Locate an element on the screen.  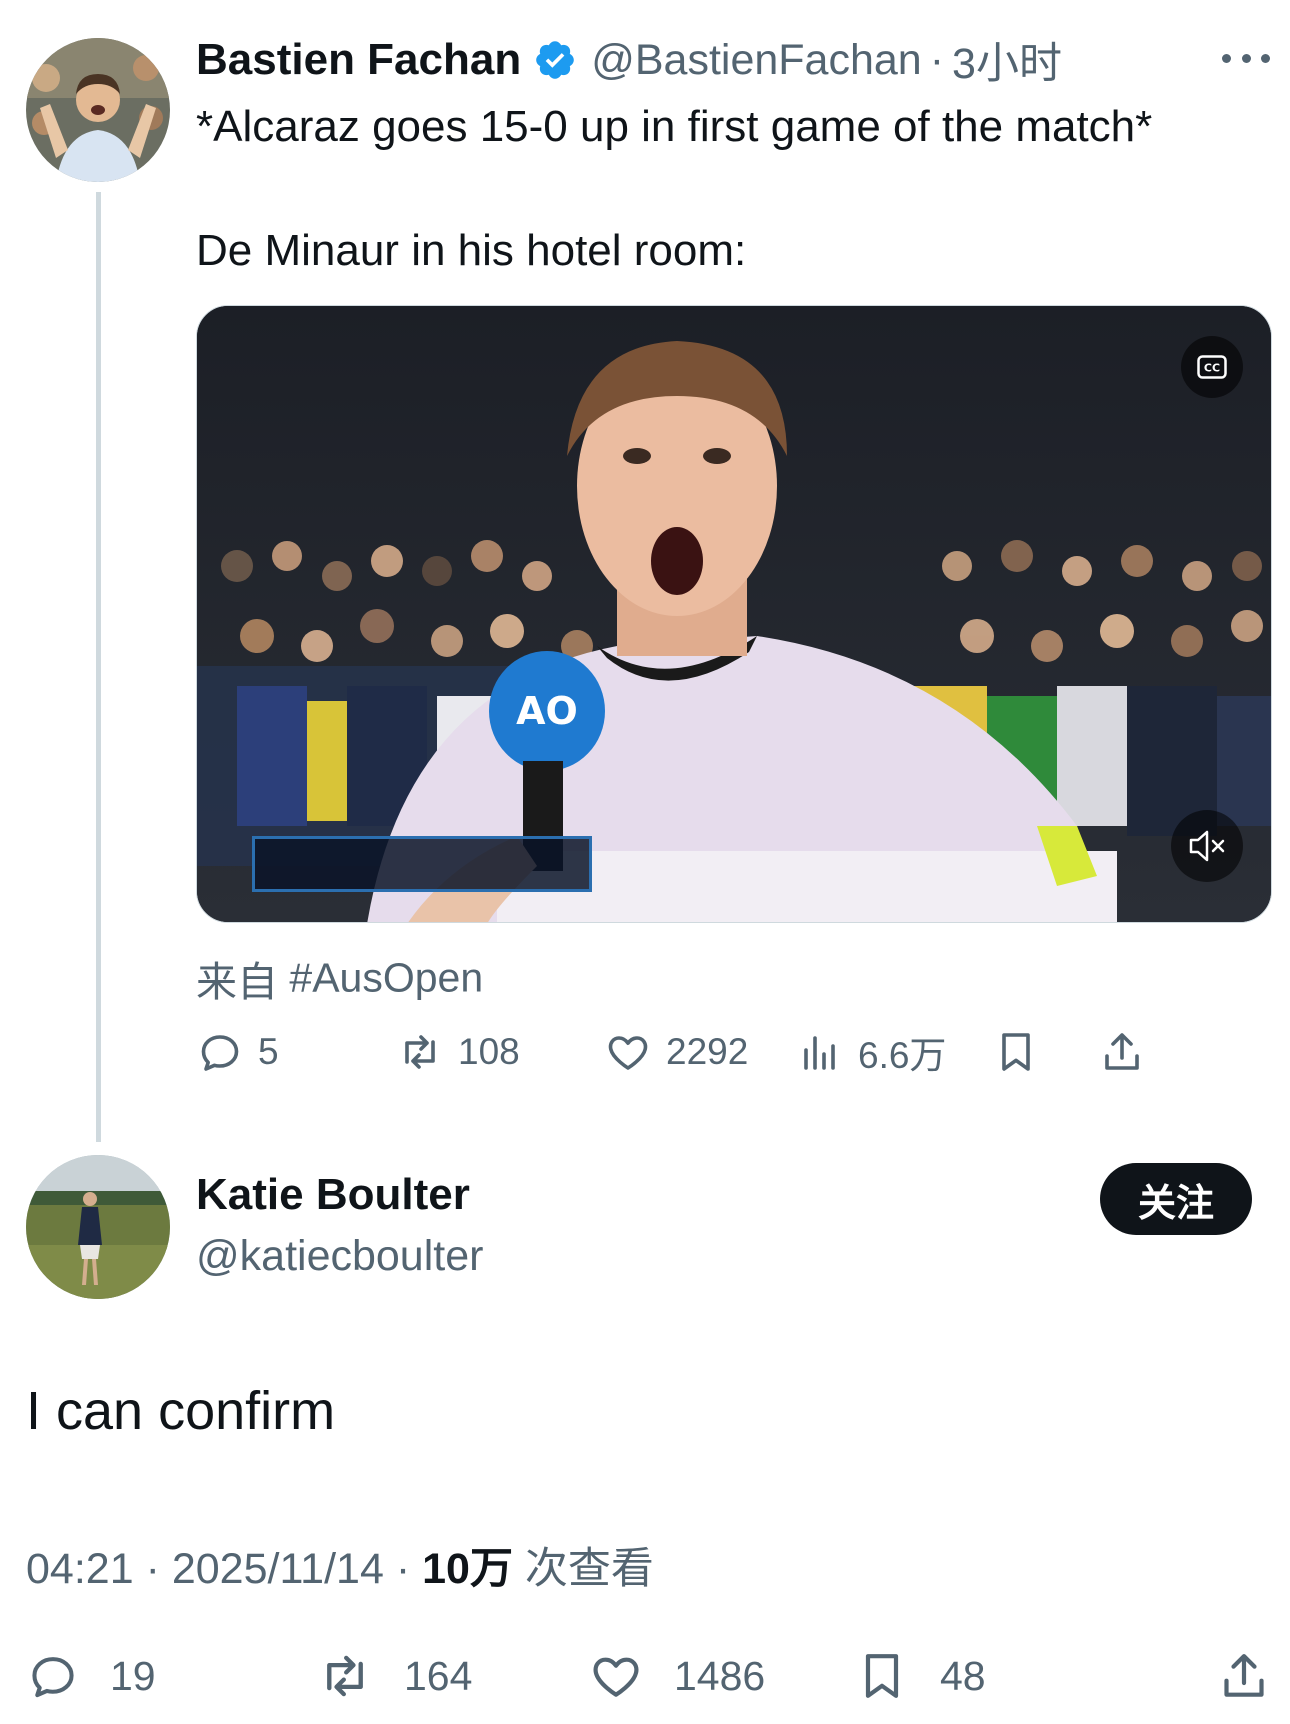
reply-button: 5 is located at coordinates (237, 1052).